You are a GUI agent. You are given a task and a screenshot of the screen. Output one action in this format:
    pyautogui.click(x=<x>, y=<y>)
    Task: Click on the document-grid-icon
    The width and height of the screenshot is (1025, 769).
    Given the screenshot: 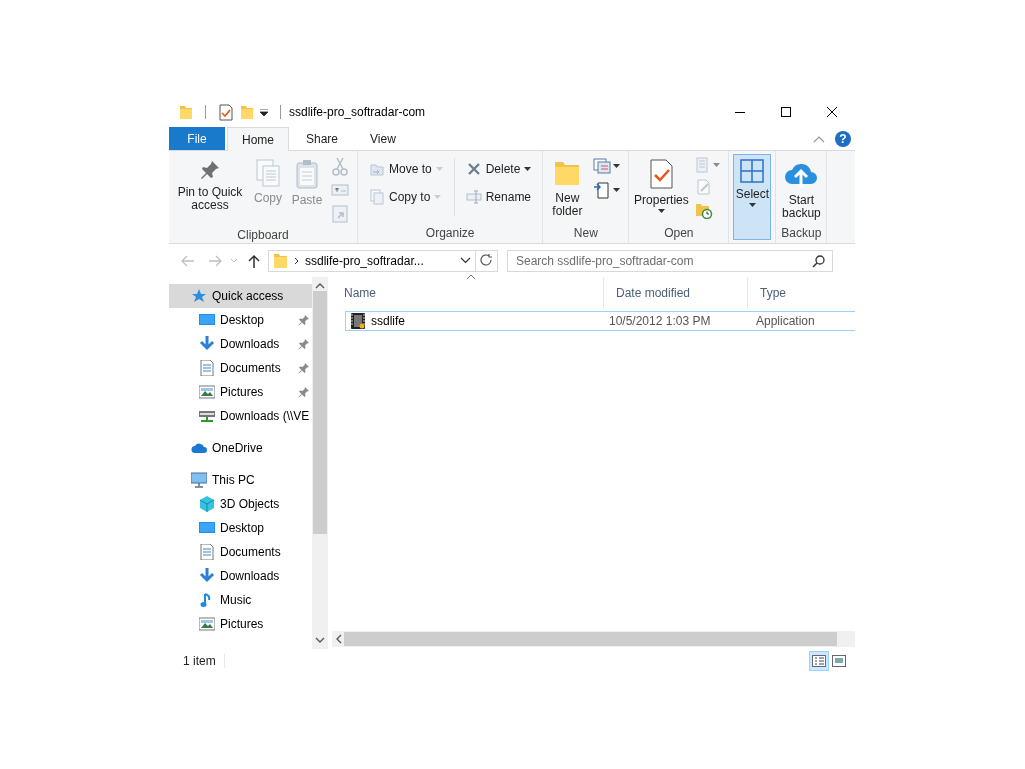 What is the action you would take?
    pyautogui.click(x=602, y=166)
    